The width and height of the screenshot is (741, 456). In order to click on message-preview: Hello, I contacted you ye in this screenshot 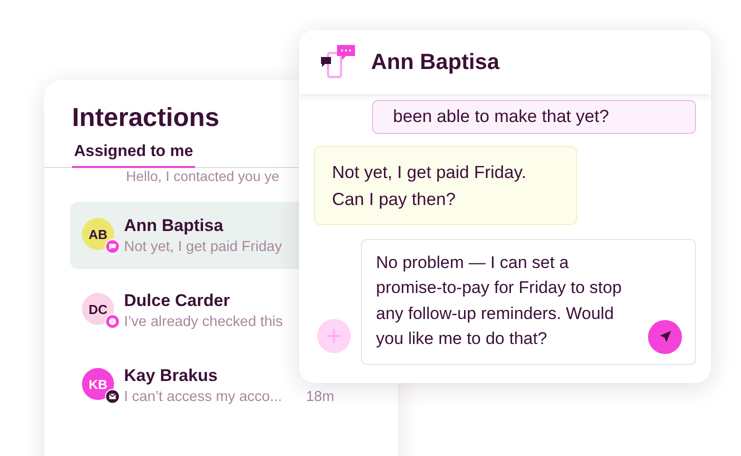, I will do `click(203, 176)`.